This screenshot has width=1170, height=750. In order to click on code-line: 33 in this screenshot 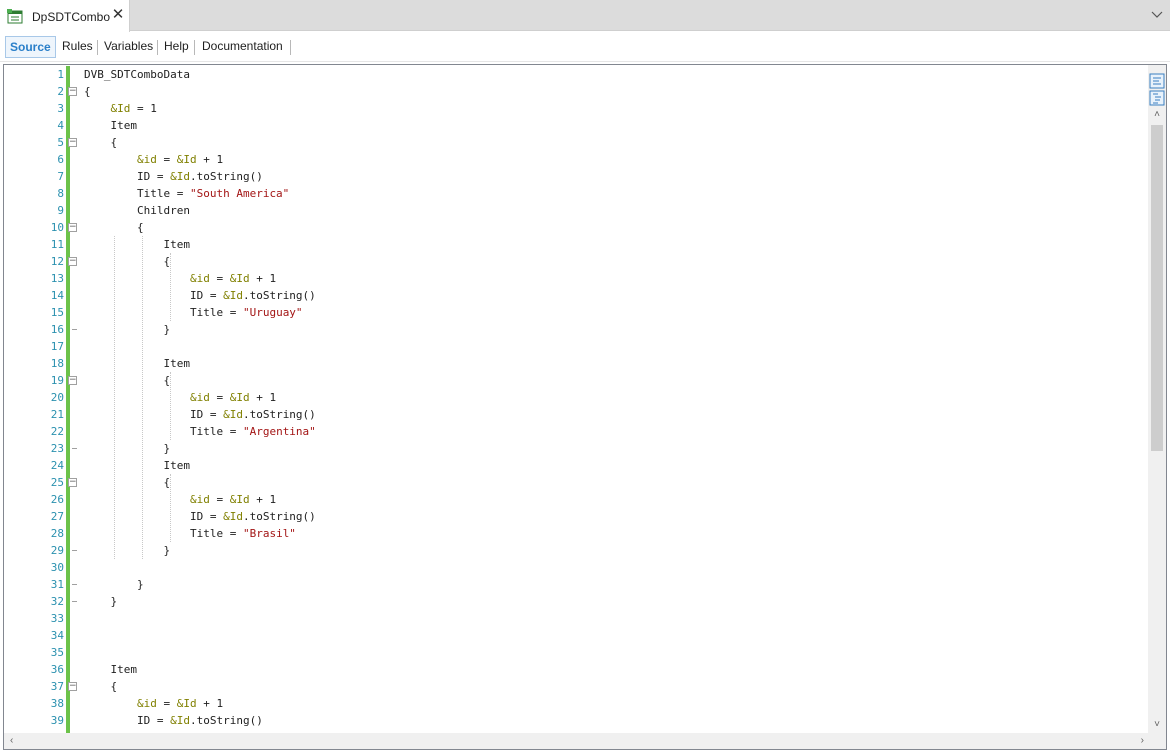, I will do `click(576, 618)`.